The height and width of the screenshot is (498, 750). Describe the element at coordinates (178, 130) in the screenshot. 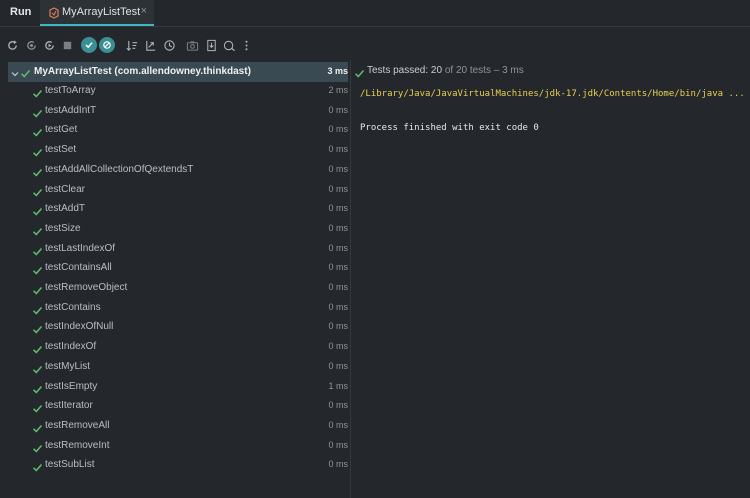

I see `test-row: testGet 0 ms` at that location.